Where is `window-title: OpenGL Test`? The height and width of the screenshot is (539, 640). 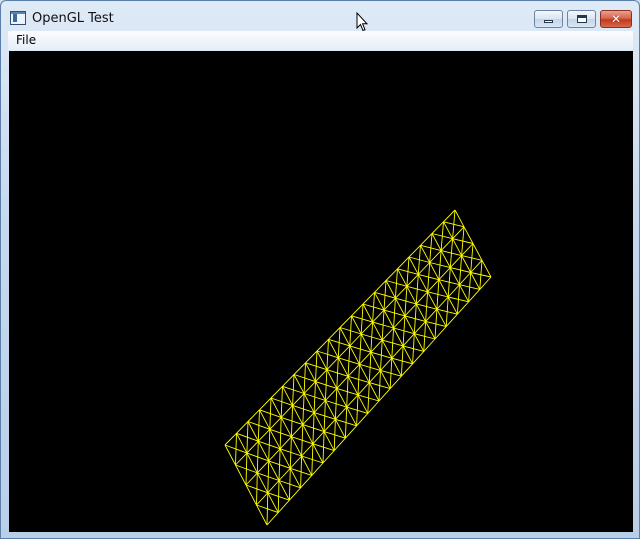
window-title: OpenGL Test is located at coordinates (73, 18).